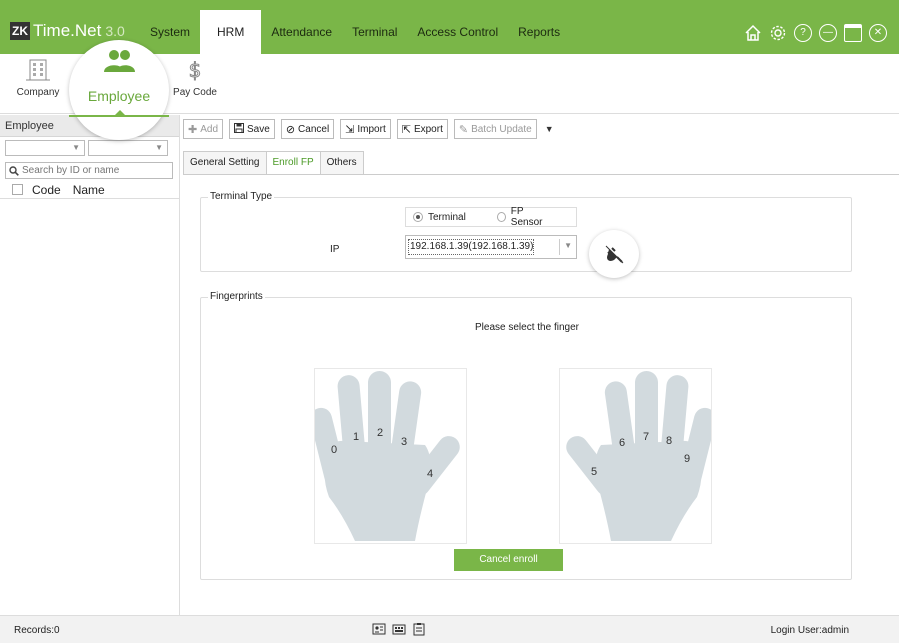  Describe the element at coordinates (508, 560) in the screenshot. I see `cancel-enroll-button: Cancel enroll` at that location.